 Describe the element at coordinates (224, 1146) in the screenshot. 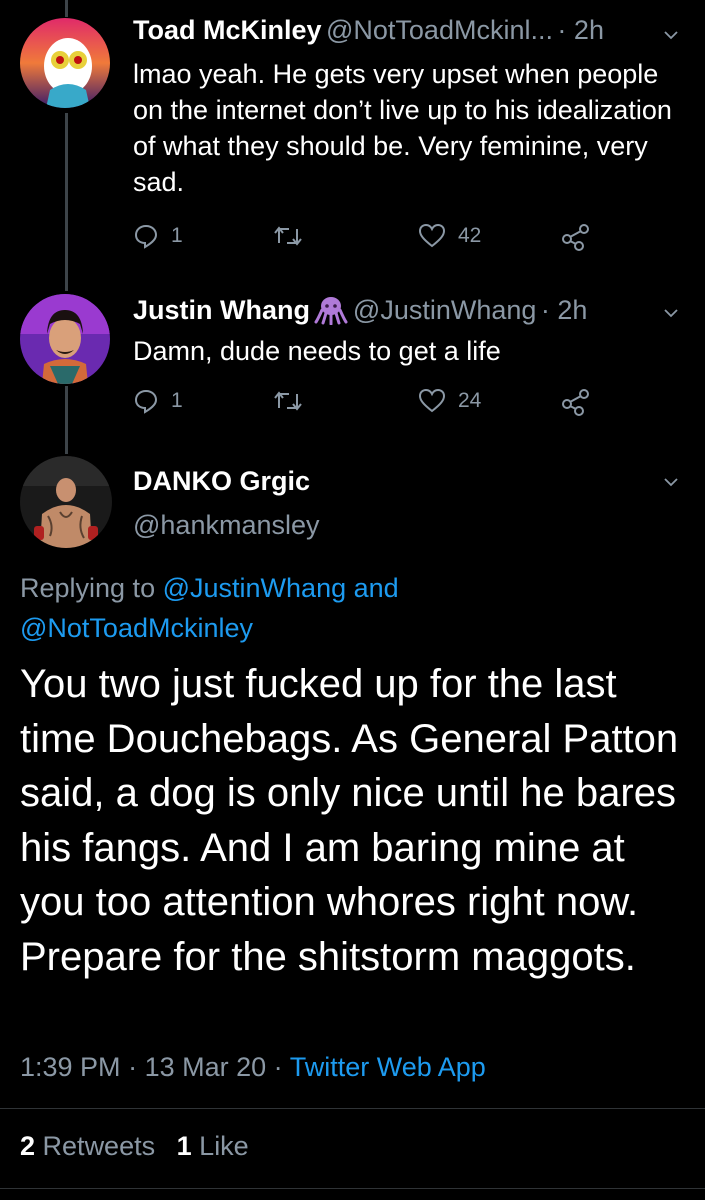

I see `likes-label: Like` at that location.